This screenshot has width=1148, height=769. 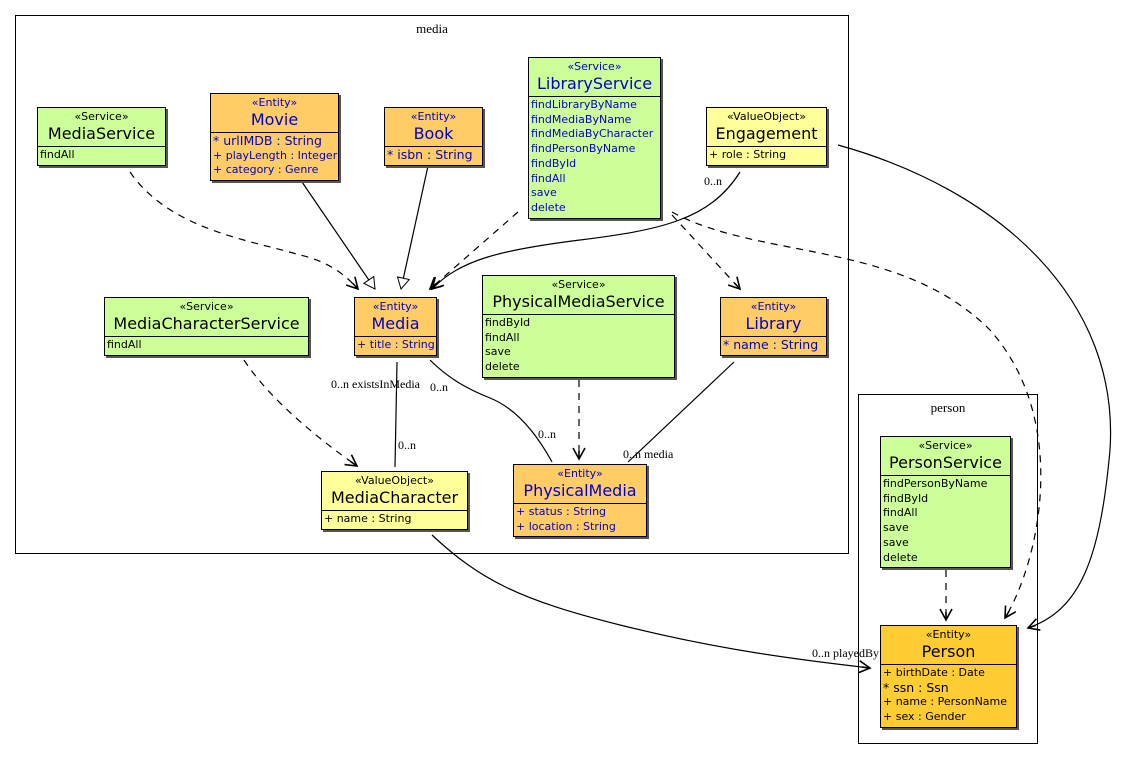 What do you see at coordinates (580, 490) in the screenshot?
I see `class-name: PhysicalMedia` at bounding box center [580, 490].